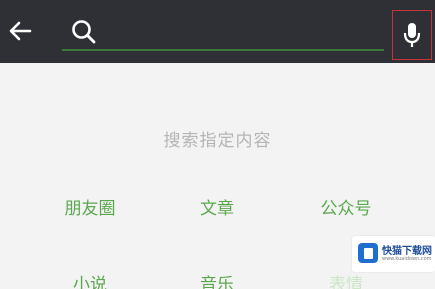 The height and width of the screenshot is (289, 435). Describe the element at coordinates (217, 206) in the screenshot. I see `category-articles: 文章` at that location.